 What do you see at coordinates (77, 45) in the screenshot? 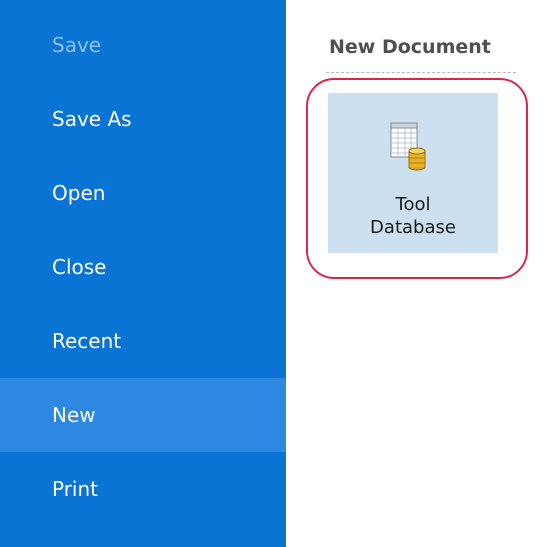
I see `menu-item-label: Save` at bounding box center [77, 45].